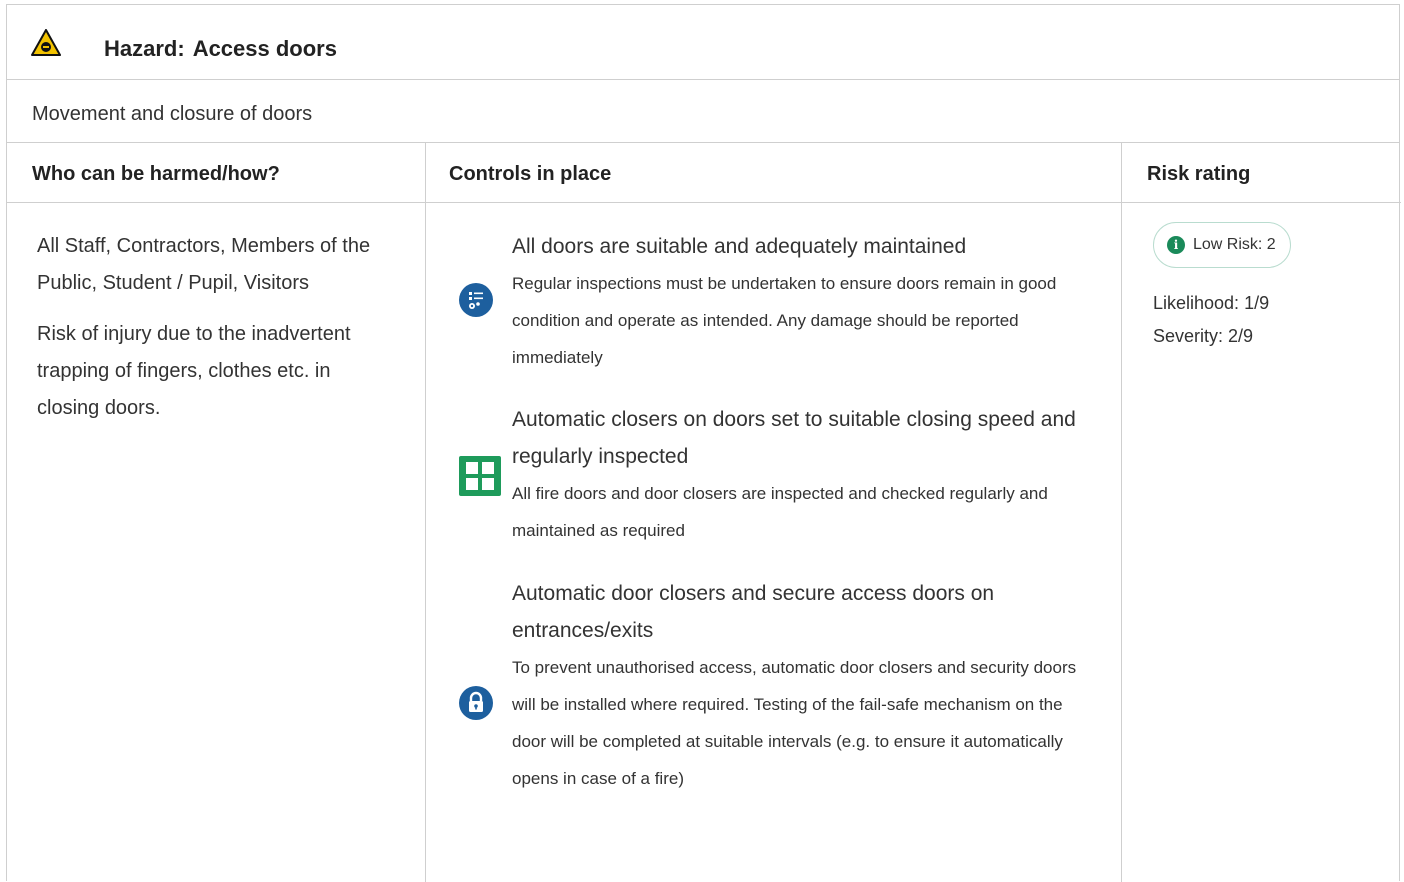  I want to click on likelihood-value: Likelihood: 1/9, so click(1211, 303).